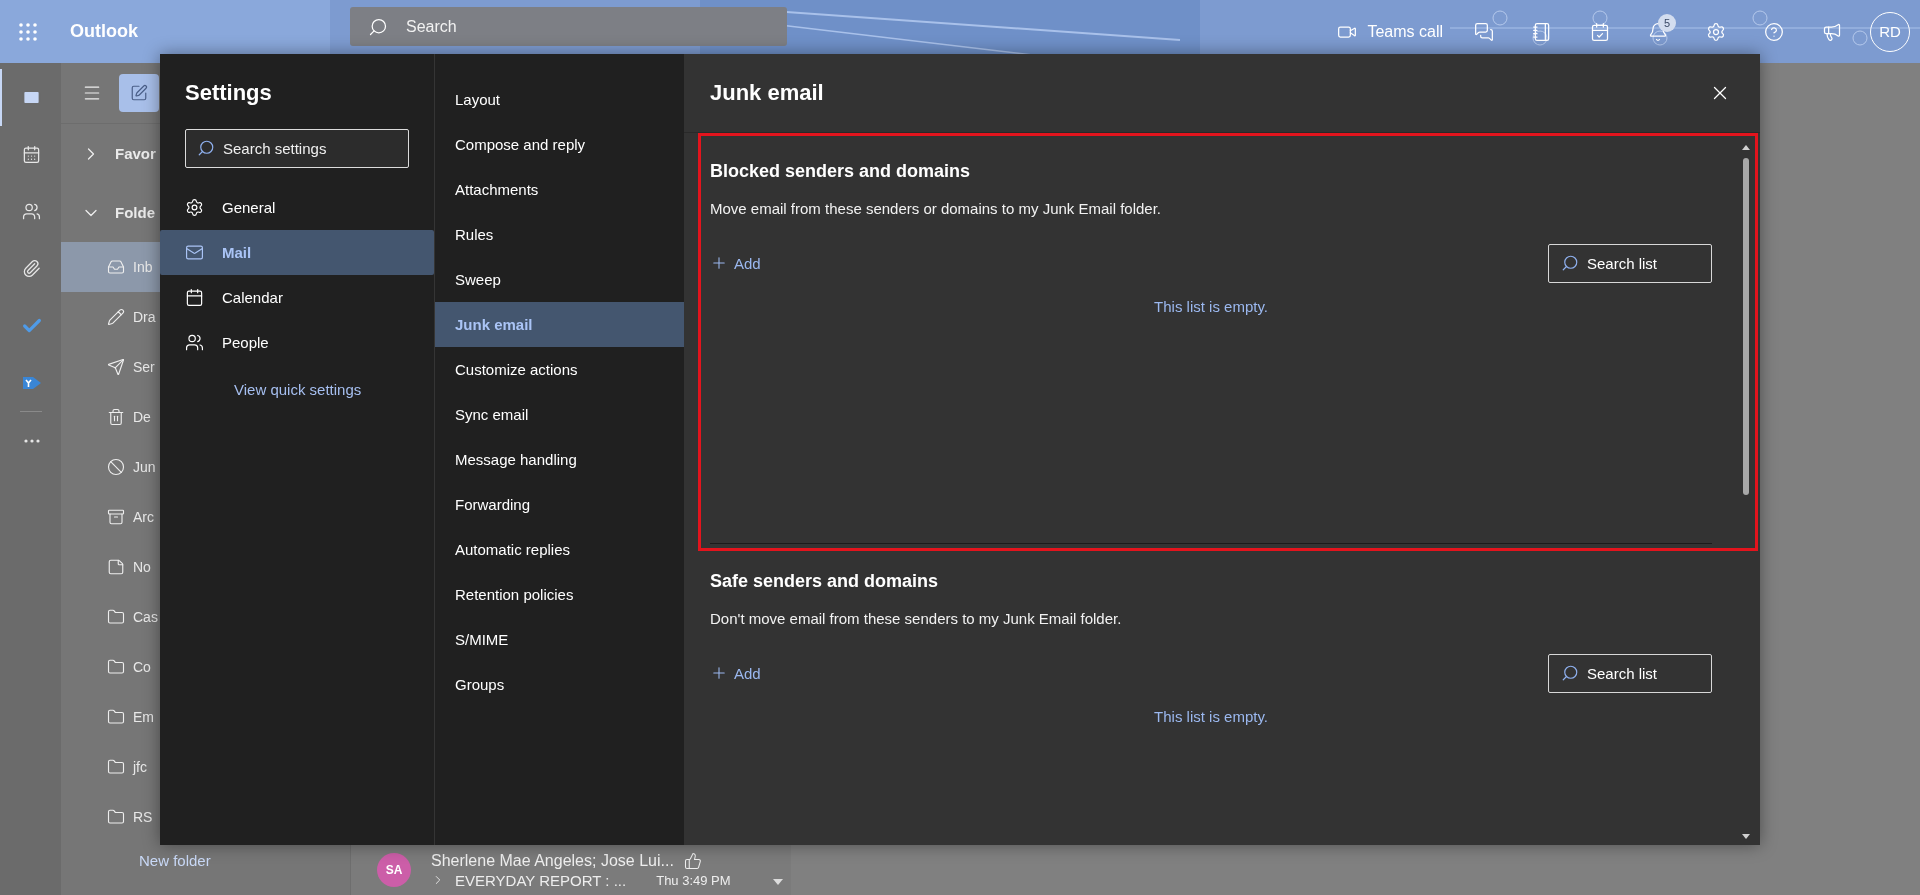  I want to click on section-title: Blocked senders and domains, so click(841, 171).